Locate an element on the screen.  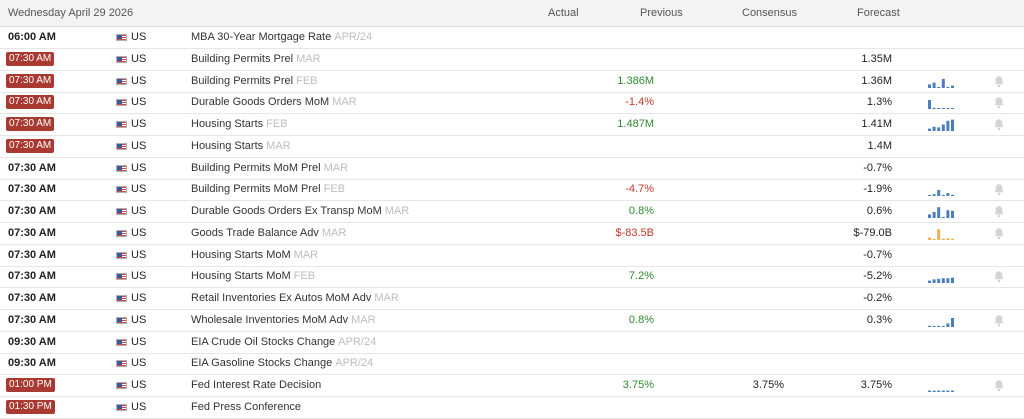
event-name: Fed Interest Rate Decision is located at coordinates (256, 385).